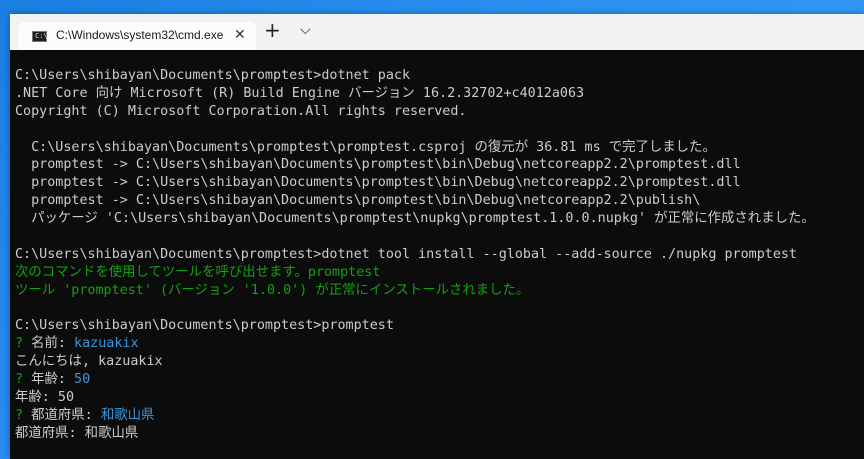 Image resolution: width=864 pixels, height=459 pixels. I want to click on console-line: ? 都道府県: 和歌山県, so click(439, 416).